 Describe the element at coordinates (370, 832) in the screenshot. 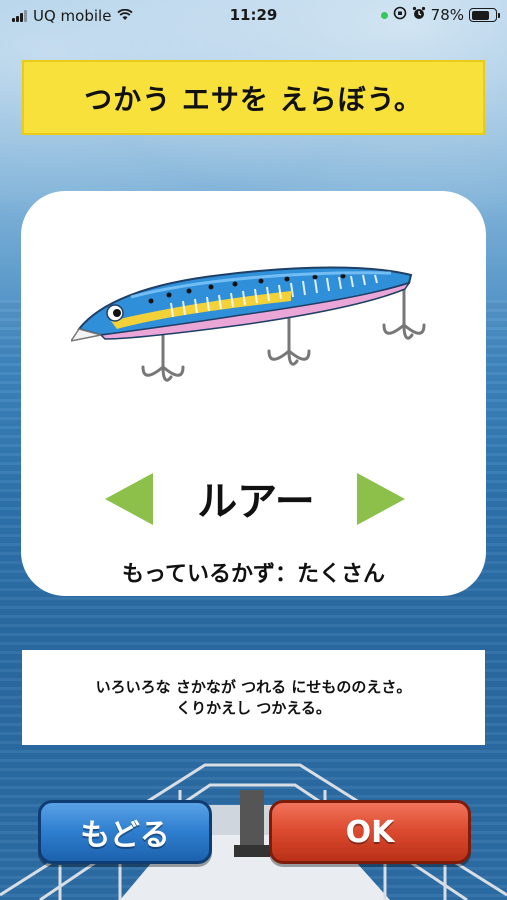

I see `ok-button: OK` at that location.